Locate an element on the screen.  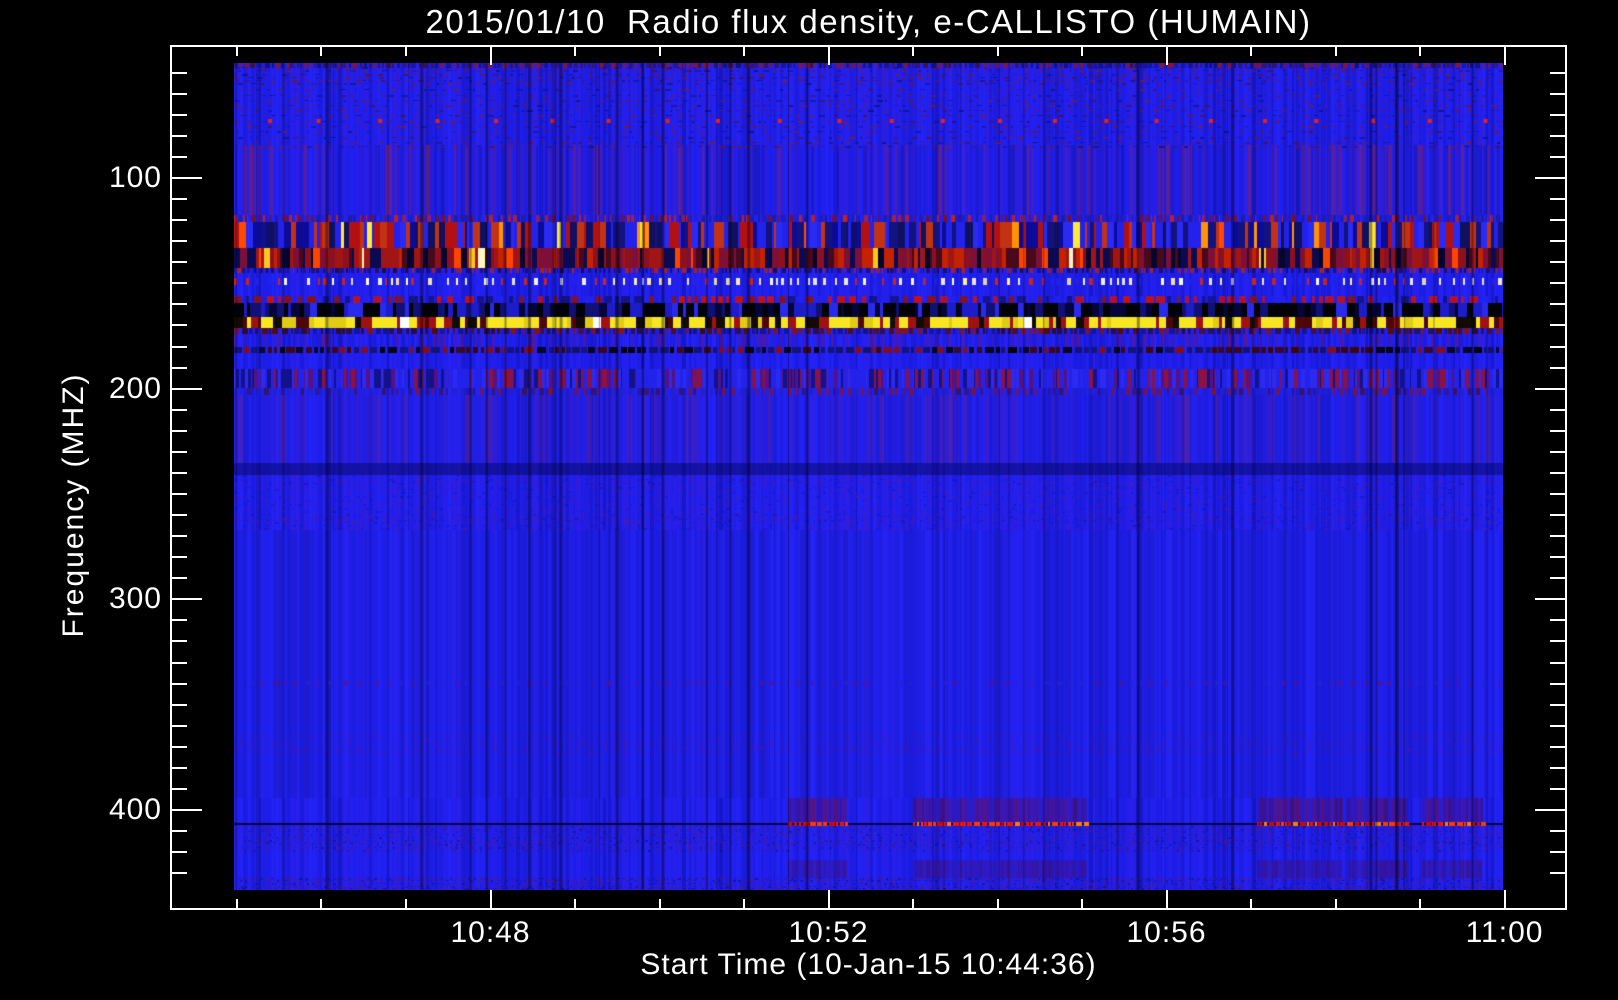
y-tick-label: 100 is located at coordinates (135, 177).